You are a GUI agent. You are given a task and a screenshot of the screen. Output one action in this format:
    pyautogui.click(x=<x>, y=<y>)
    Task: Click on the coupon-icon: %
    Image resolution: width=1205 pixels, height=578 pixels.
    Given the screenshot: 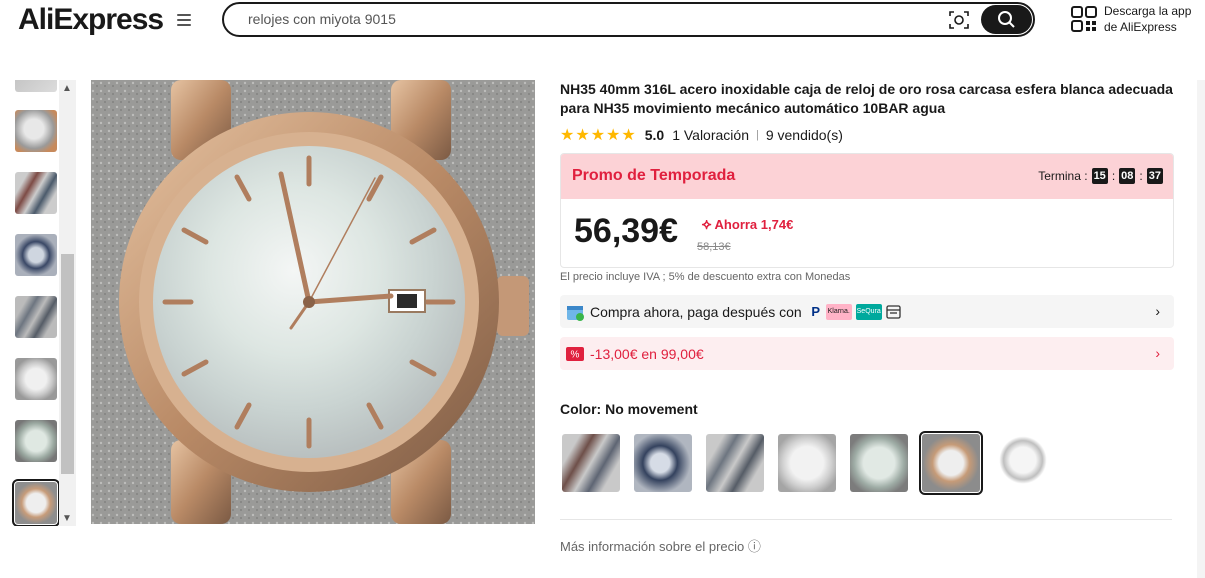 What is the action you would take?
    pyautogui.click(x=575, y=353)
    